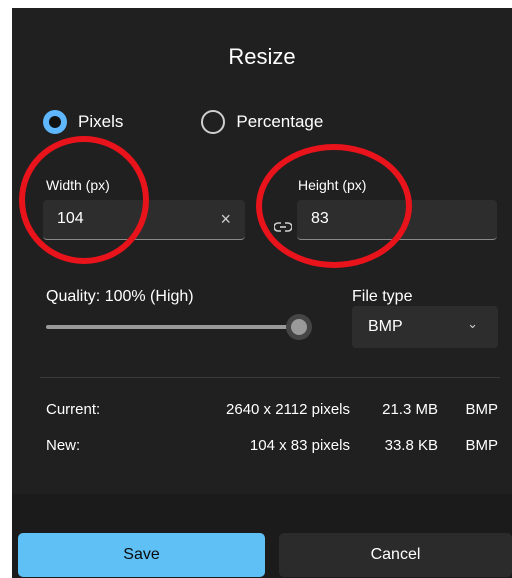 This screenshot has height=578, width=512. I want to click on current-info-row: Current: 2640 x 2112 pixels 21.3 MB BMP, so click(272, 412).